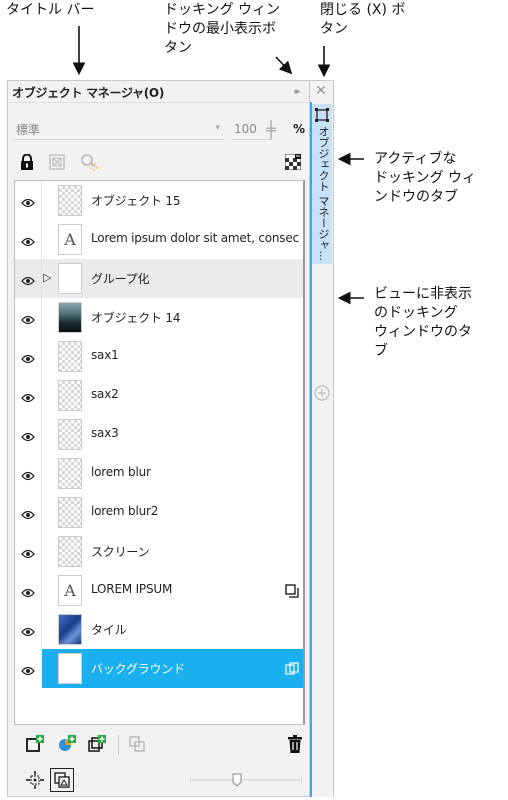 Image resolution: width=508 pixels, height=800 pixels. What do you see at coordinates (292, 590) in the screenshot?
I see `copy-badge-icon` at bounding box center [292, 590].